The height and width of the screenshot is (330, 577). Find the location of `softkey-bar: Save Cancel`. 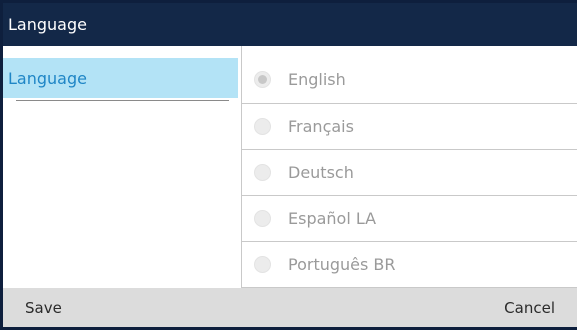

softkey-bar: Save Cancel is located at coordinates (290, 307).